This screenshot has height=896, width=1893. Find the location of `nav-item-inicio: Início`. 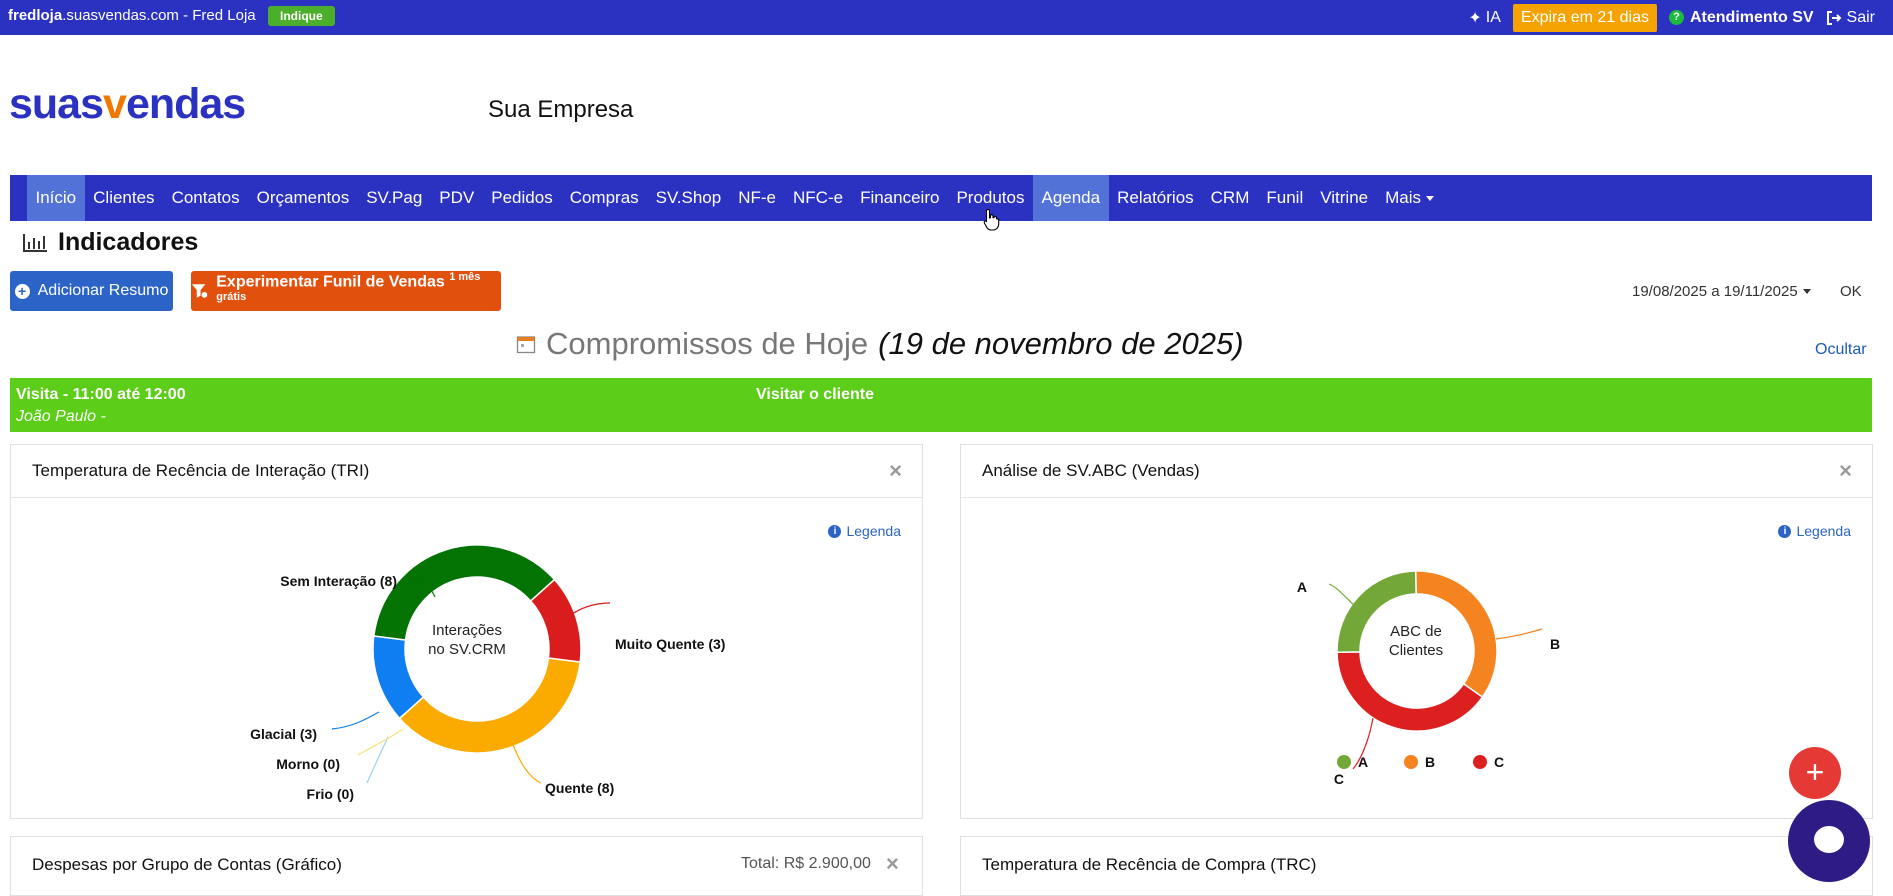

nav-item-inicio: Início is located at coordinates (56, 198).